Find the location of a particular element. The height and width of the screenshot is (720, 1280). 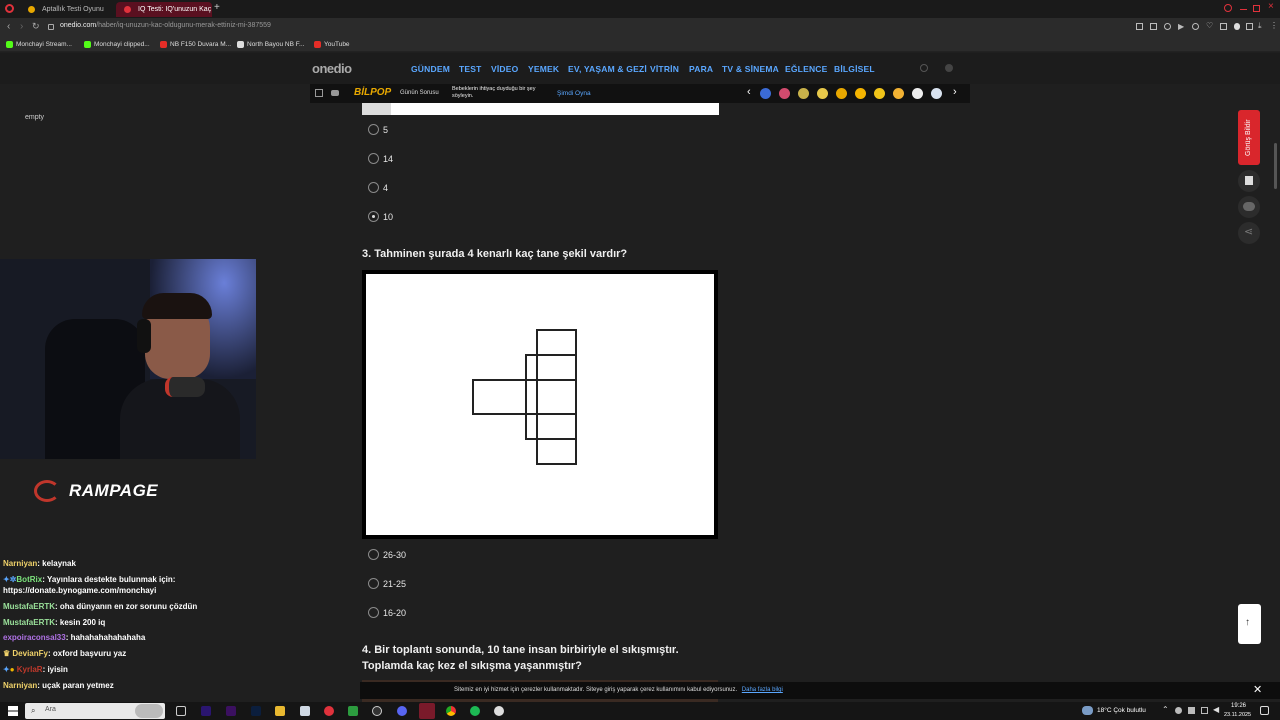

cookie-close-icon: ✕ is located at coordinates (1257, 690).